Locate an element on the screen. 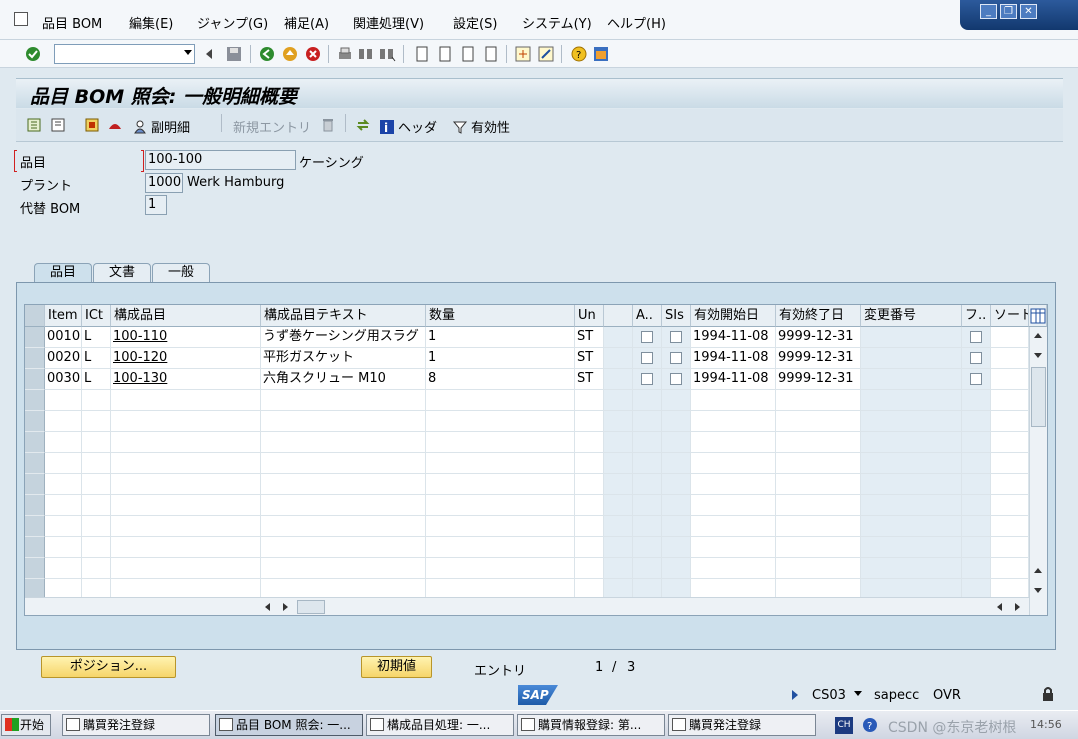 The image size is (1078, 739). col-header-valid-from: 有効開始日 is located at coordinates (733, 316).